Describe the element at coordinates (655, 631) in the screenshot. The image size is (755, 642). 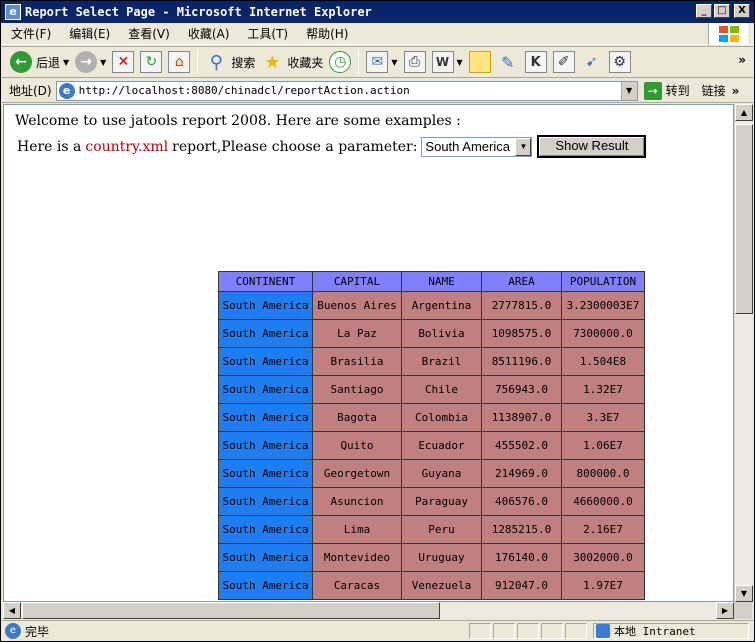
I see `zone-label: 本地 Intranet` at that location.